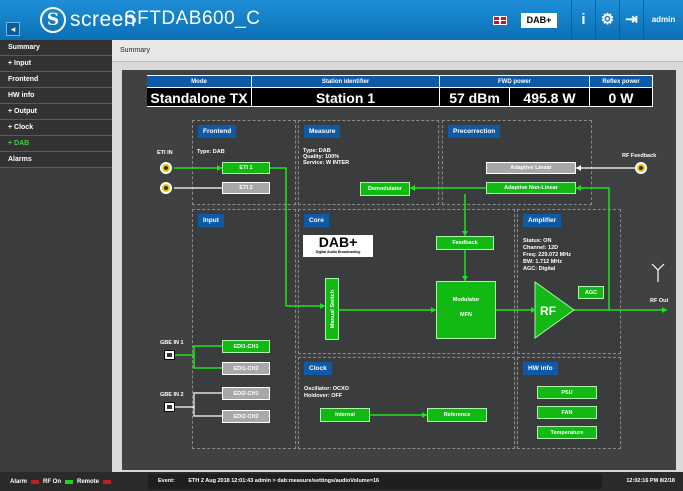 The width and height of the screenshot is (683, 491). What do you see at coordinates (338, 252) in the screenshot?
I see `dab-logo-subtitle: Digital Audio Broadcasting` at bounding box center [338, 252].